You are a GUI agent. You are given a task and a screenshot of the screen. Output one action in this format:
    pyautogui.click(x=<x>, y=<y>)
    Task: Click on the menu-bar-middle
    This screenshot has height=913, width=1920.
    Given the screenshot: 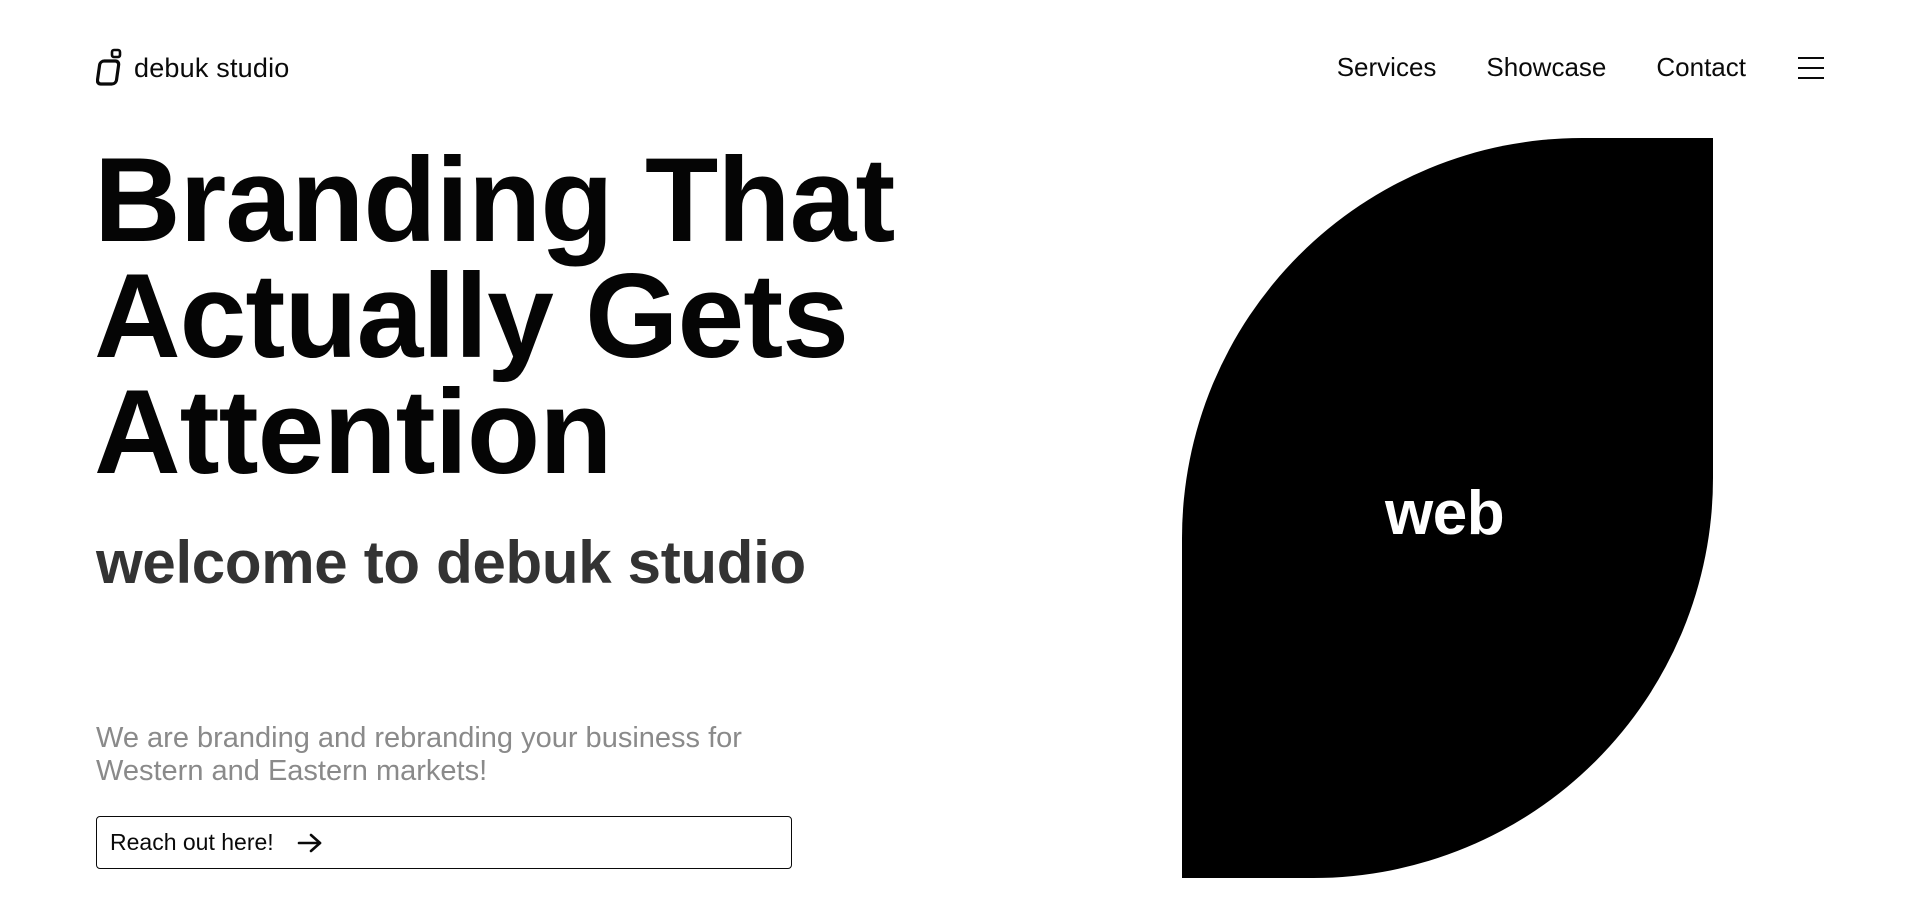 What is the action you would take?
    pyautogui.click(x=1811, y=67)
    